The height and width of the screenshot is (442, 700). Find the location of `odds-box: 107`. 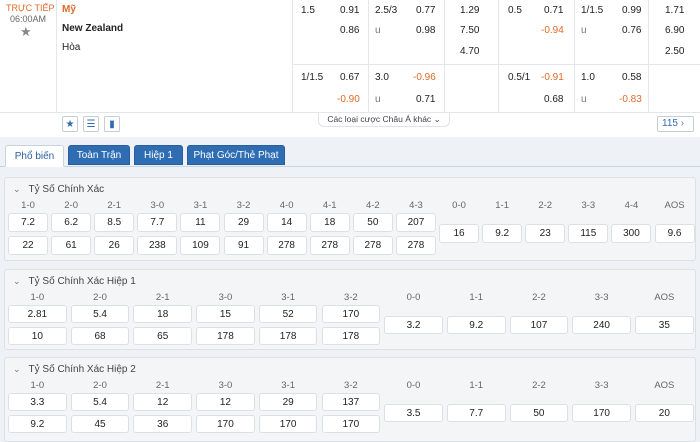

odds-box: 107 is located at coordinates (539, 325).